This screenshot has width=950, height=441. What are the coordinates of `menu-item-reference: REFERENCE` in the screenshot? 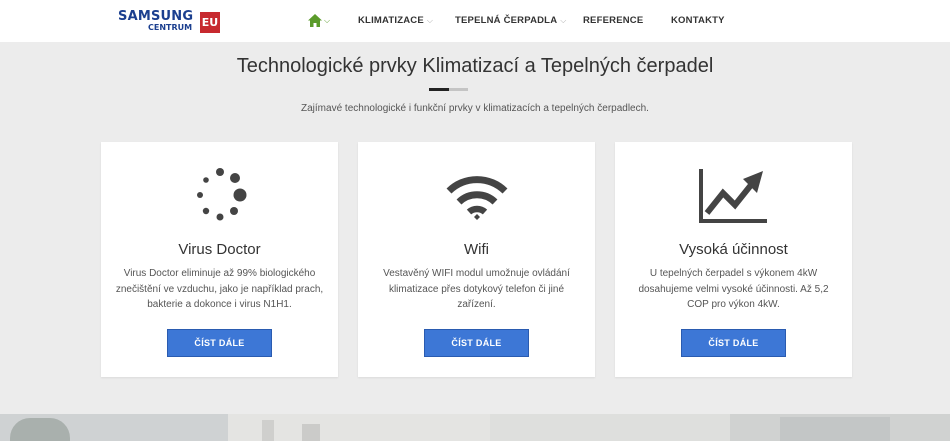 It's located at (613, 21).